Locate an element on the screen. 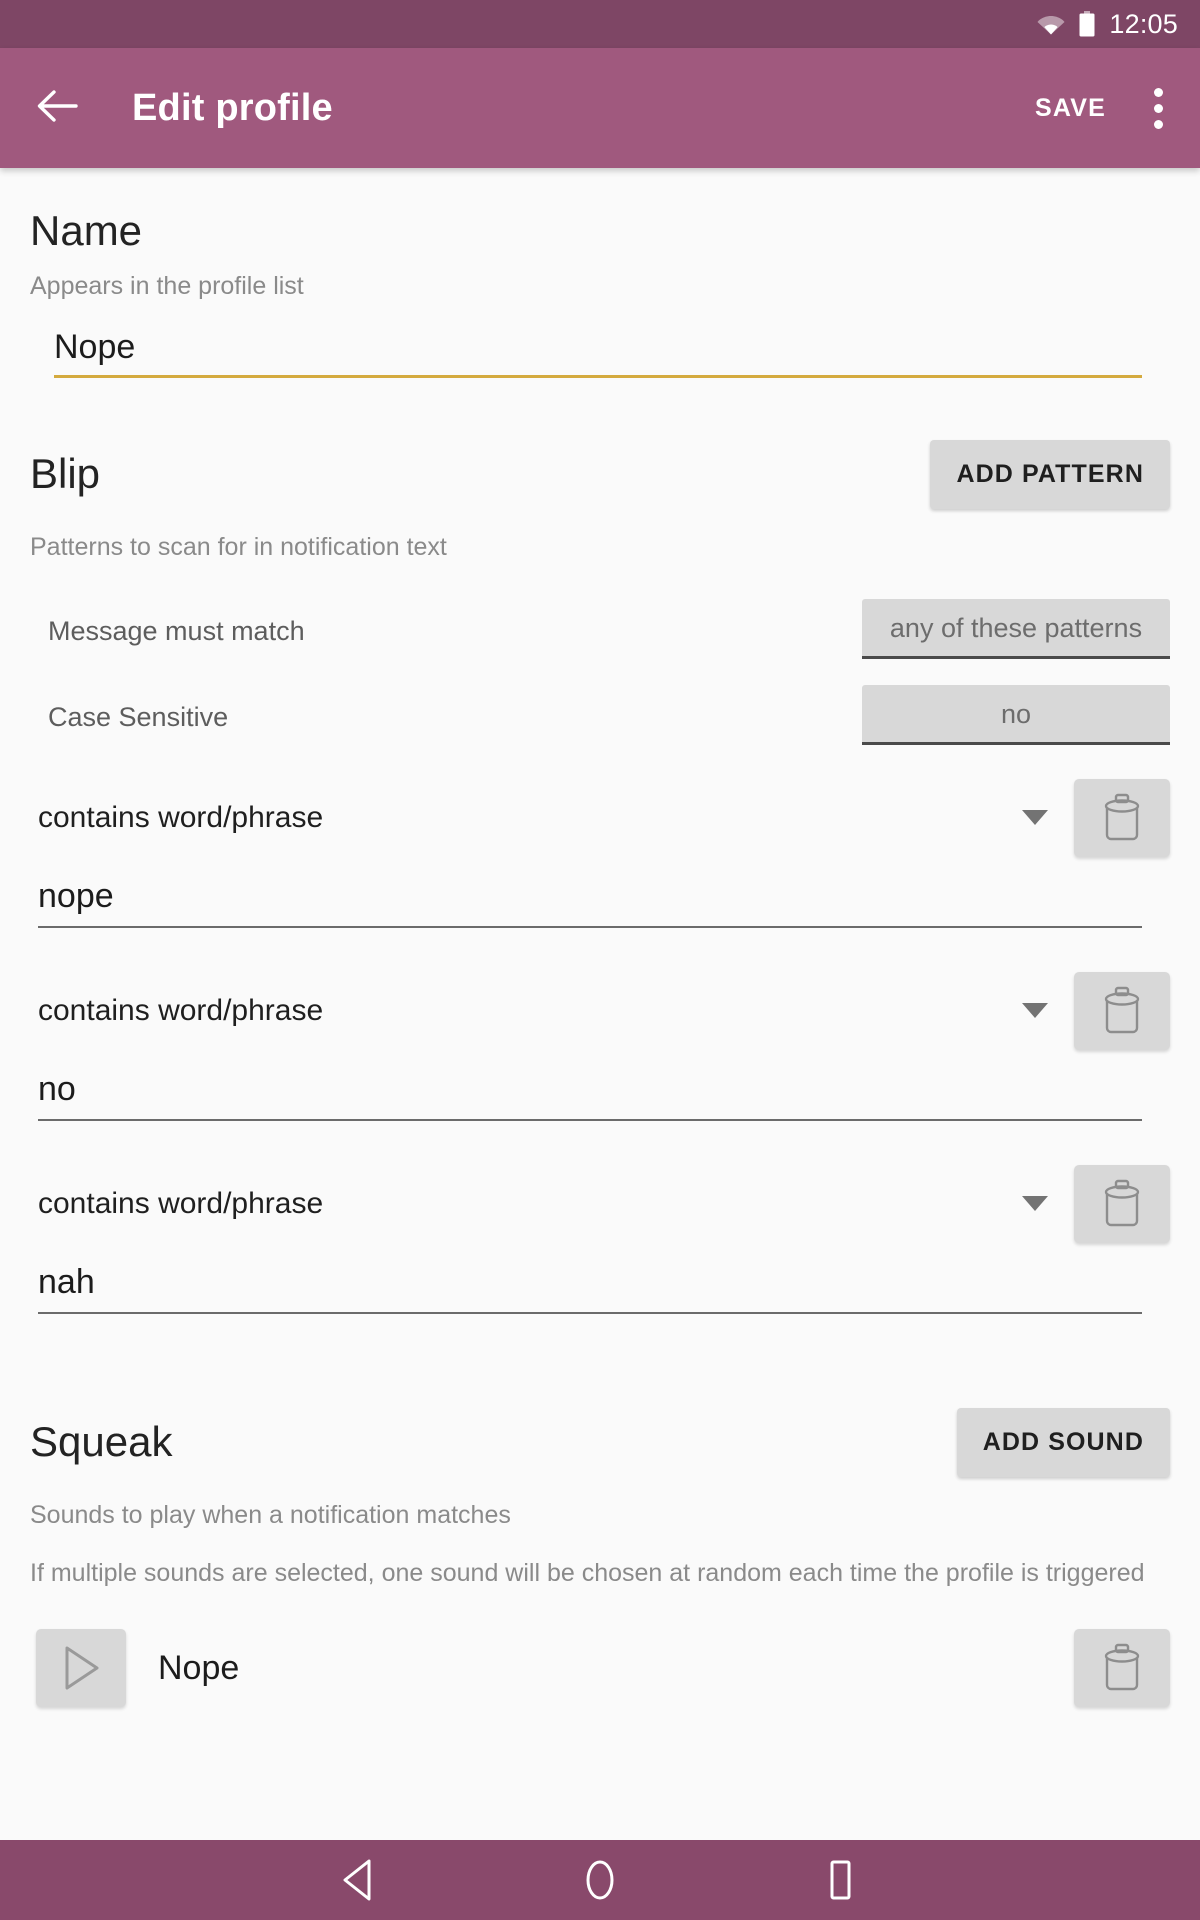 This screenshot has width=1200, height=1920. status-bar: 12:05 is located at coordinates (600, 24).